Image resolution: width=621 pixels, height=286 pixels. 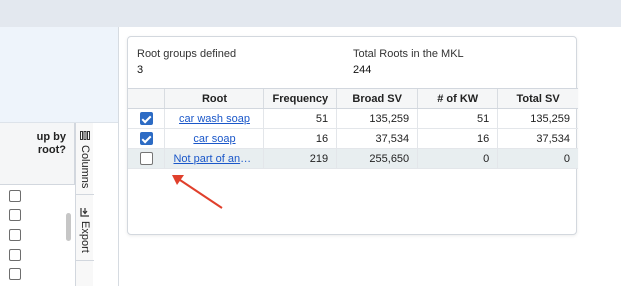 What do you see at coordinates (537, 158) in the screenshot?
I see `total-sv-cell: 0` at bounding box center [537, 158].